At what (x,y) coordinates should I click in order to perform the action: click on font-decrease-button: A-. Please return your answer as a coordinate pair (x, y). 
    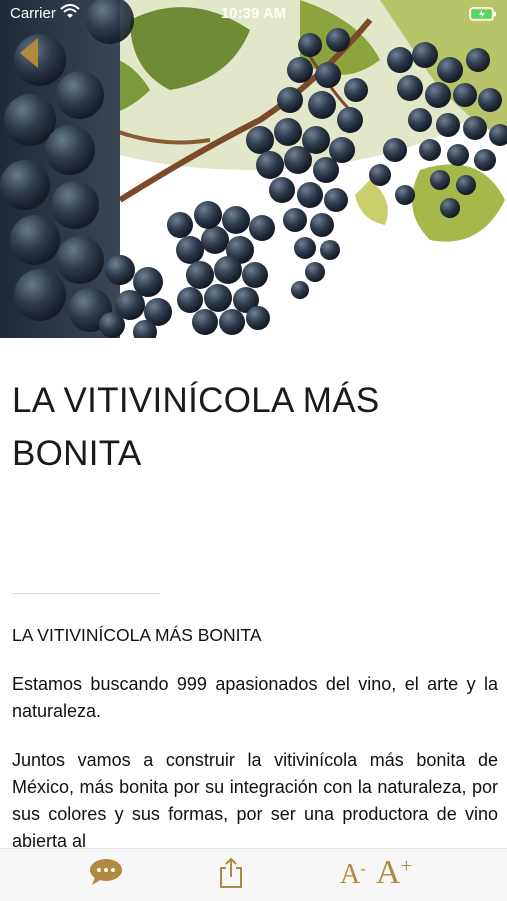
    Looking at the image, I should click on (353, 875).